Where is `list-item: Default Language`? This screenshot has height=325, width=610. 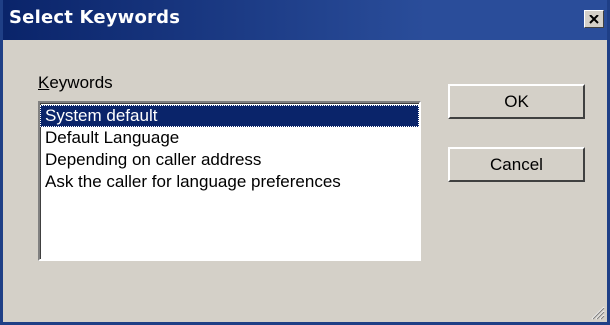 list-item: Default Language is located at coordinates (229, 138).